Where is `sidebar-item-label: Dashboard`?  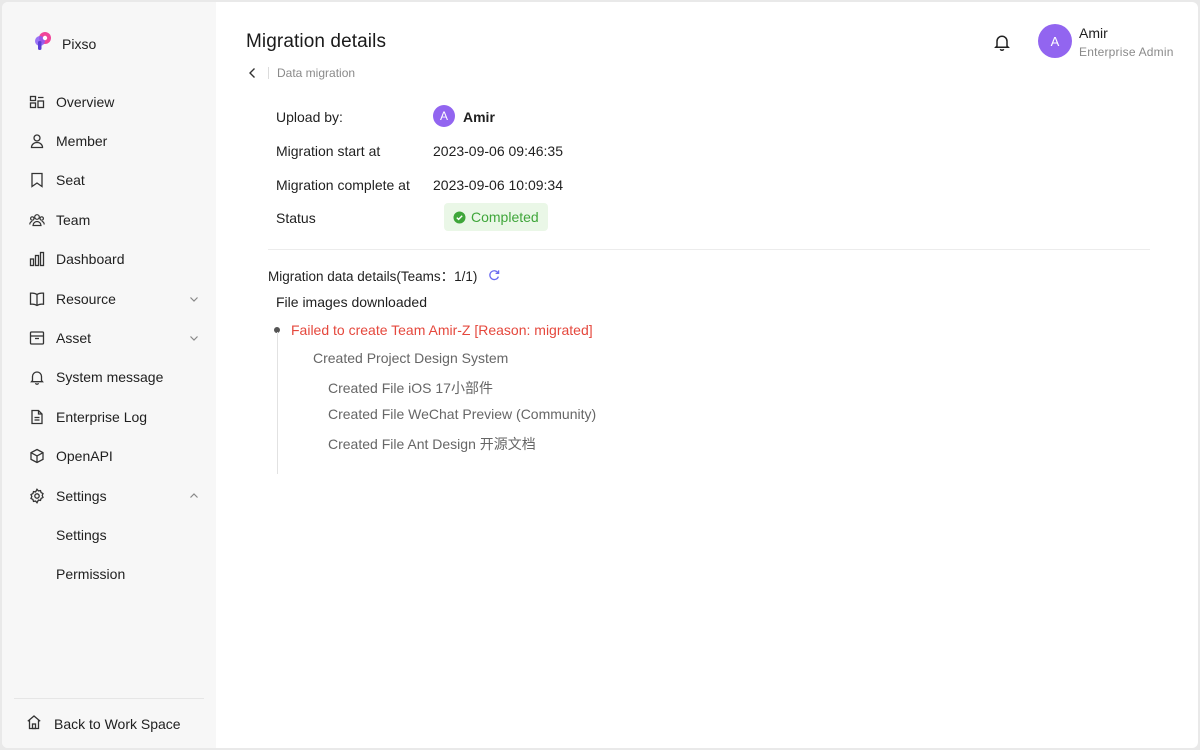 sidebar-item-label: Dashboard is located at coordinates (90, 259).